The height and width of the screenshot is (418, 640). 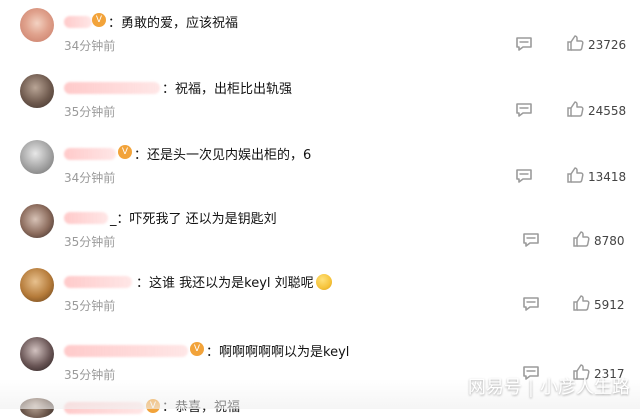 I want to click on watermark-brand: 网易号, so click(x=494, y=387).